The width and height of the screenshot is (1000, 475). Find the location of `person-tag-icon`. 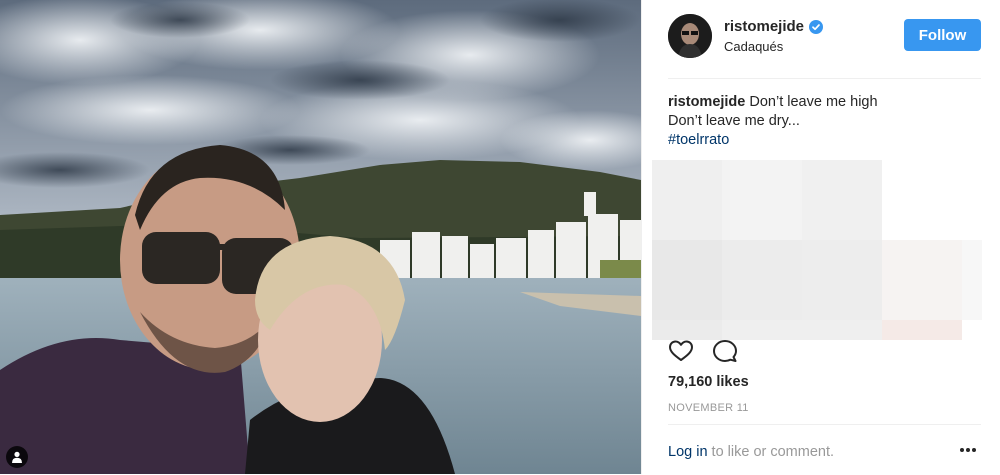

person-tag-icon is located at coordinates (17, 457).